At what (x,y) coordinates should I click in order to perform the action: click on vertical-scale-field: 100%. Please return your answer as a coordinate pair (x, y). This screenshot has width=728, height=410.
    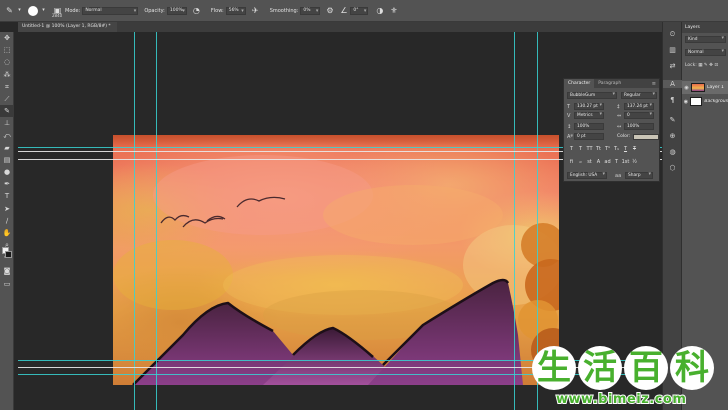
    Looking at the image, I should click on (589, 126).